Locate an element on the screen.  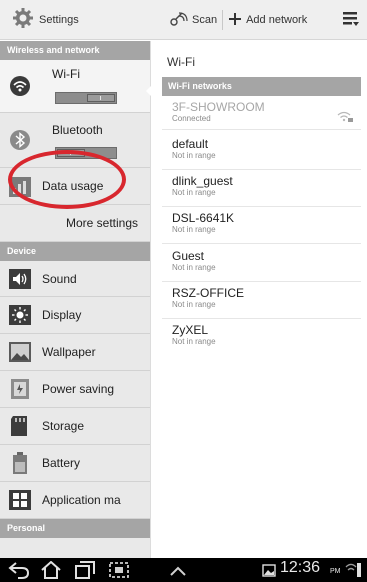
menu-icon is located at coordinates (351, 21).